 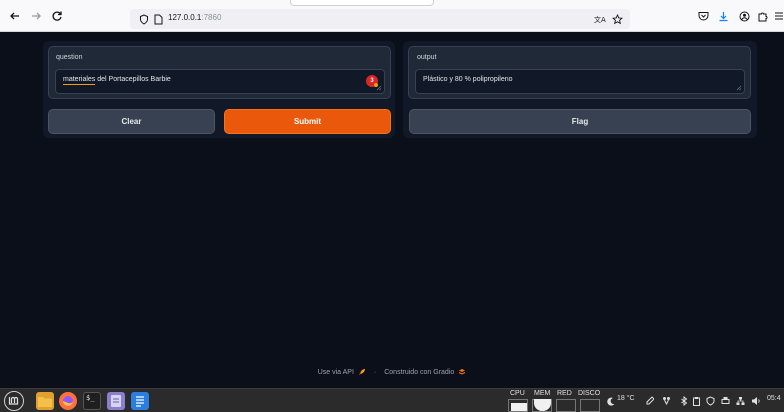 I want to click on forward-button, so click(x=36, y=16).